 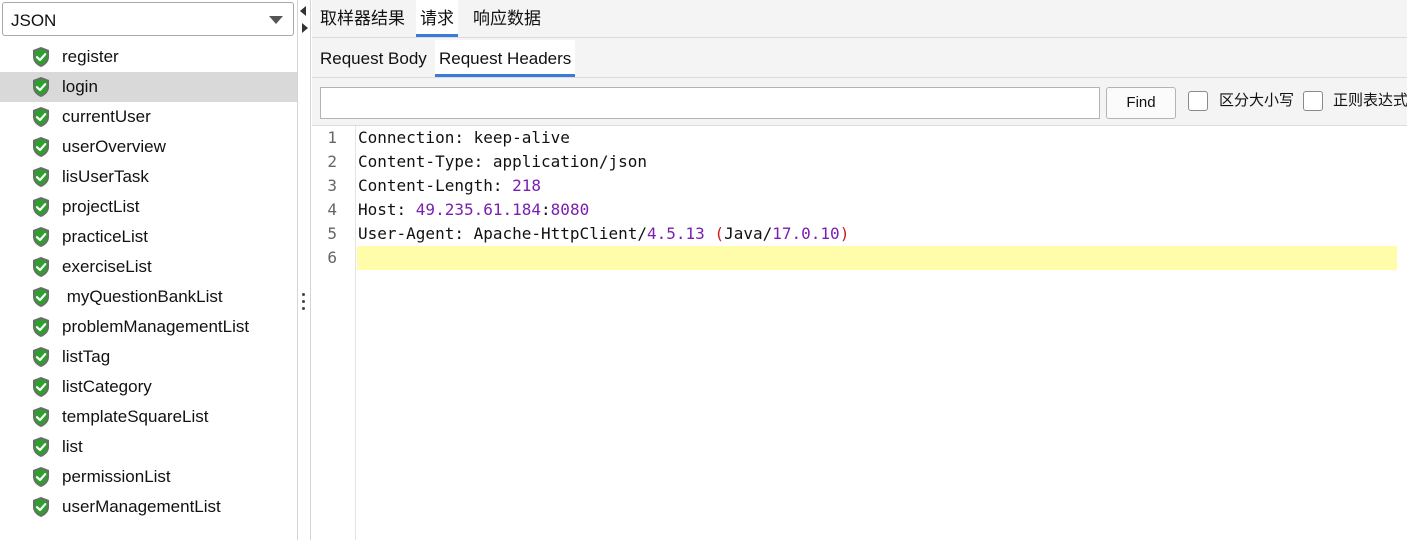 What do you see at coordinates (877, 162) in the screenshot?
I see `header-line: Content-Type: application/json` at bounding box center [877, 162].